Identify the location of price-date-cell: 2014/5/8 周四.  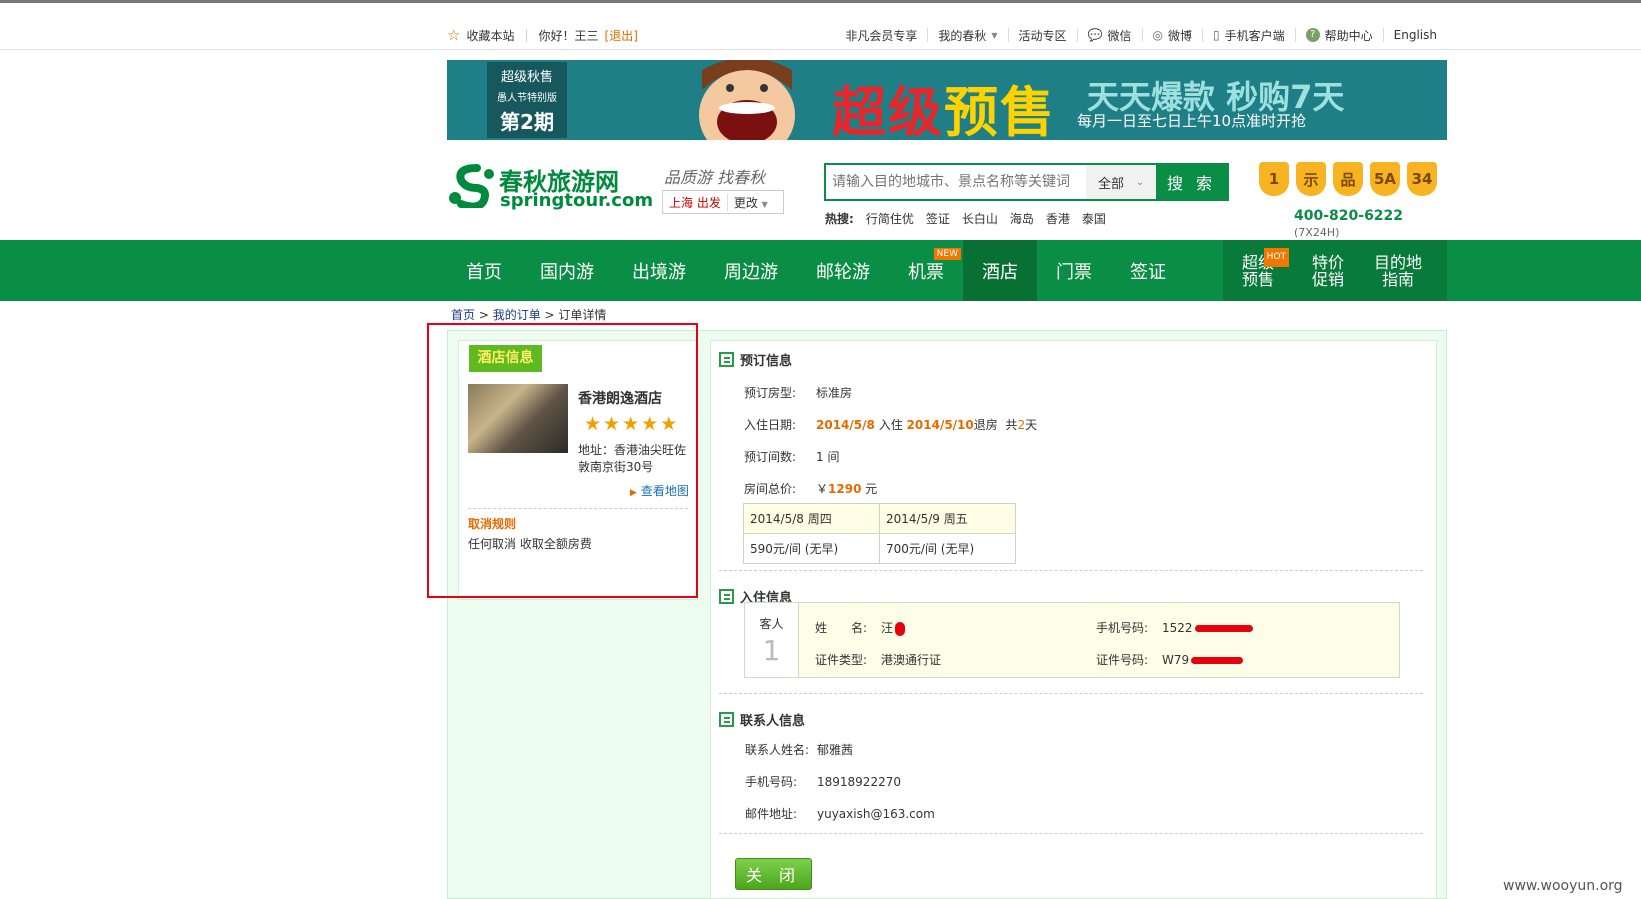
(811, 518).